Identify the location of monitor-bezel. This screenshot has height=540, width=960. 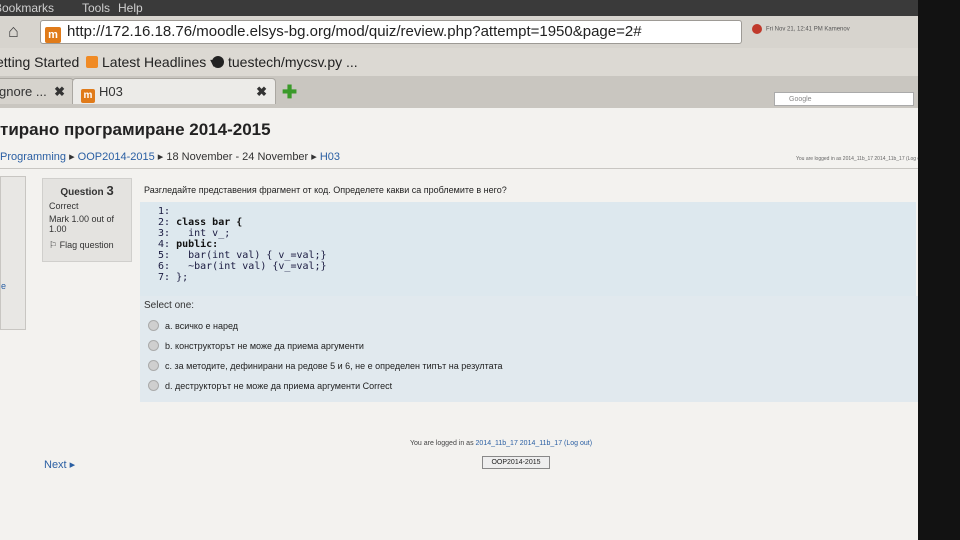
(939, 270).